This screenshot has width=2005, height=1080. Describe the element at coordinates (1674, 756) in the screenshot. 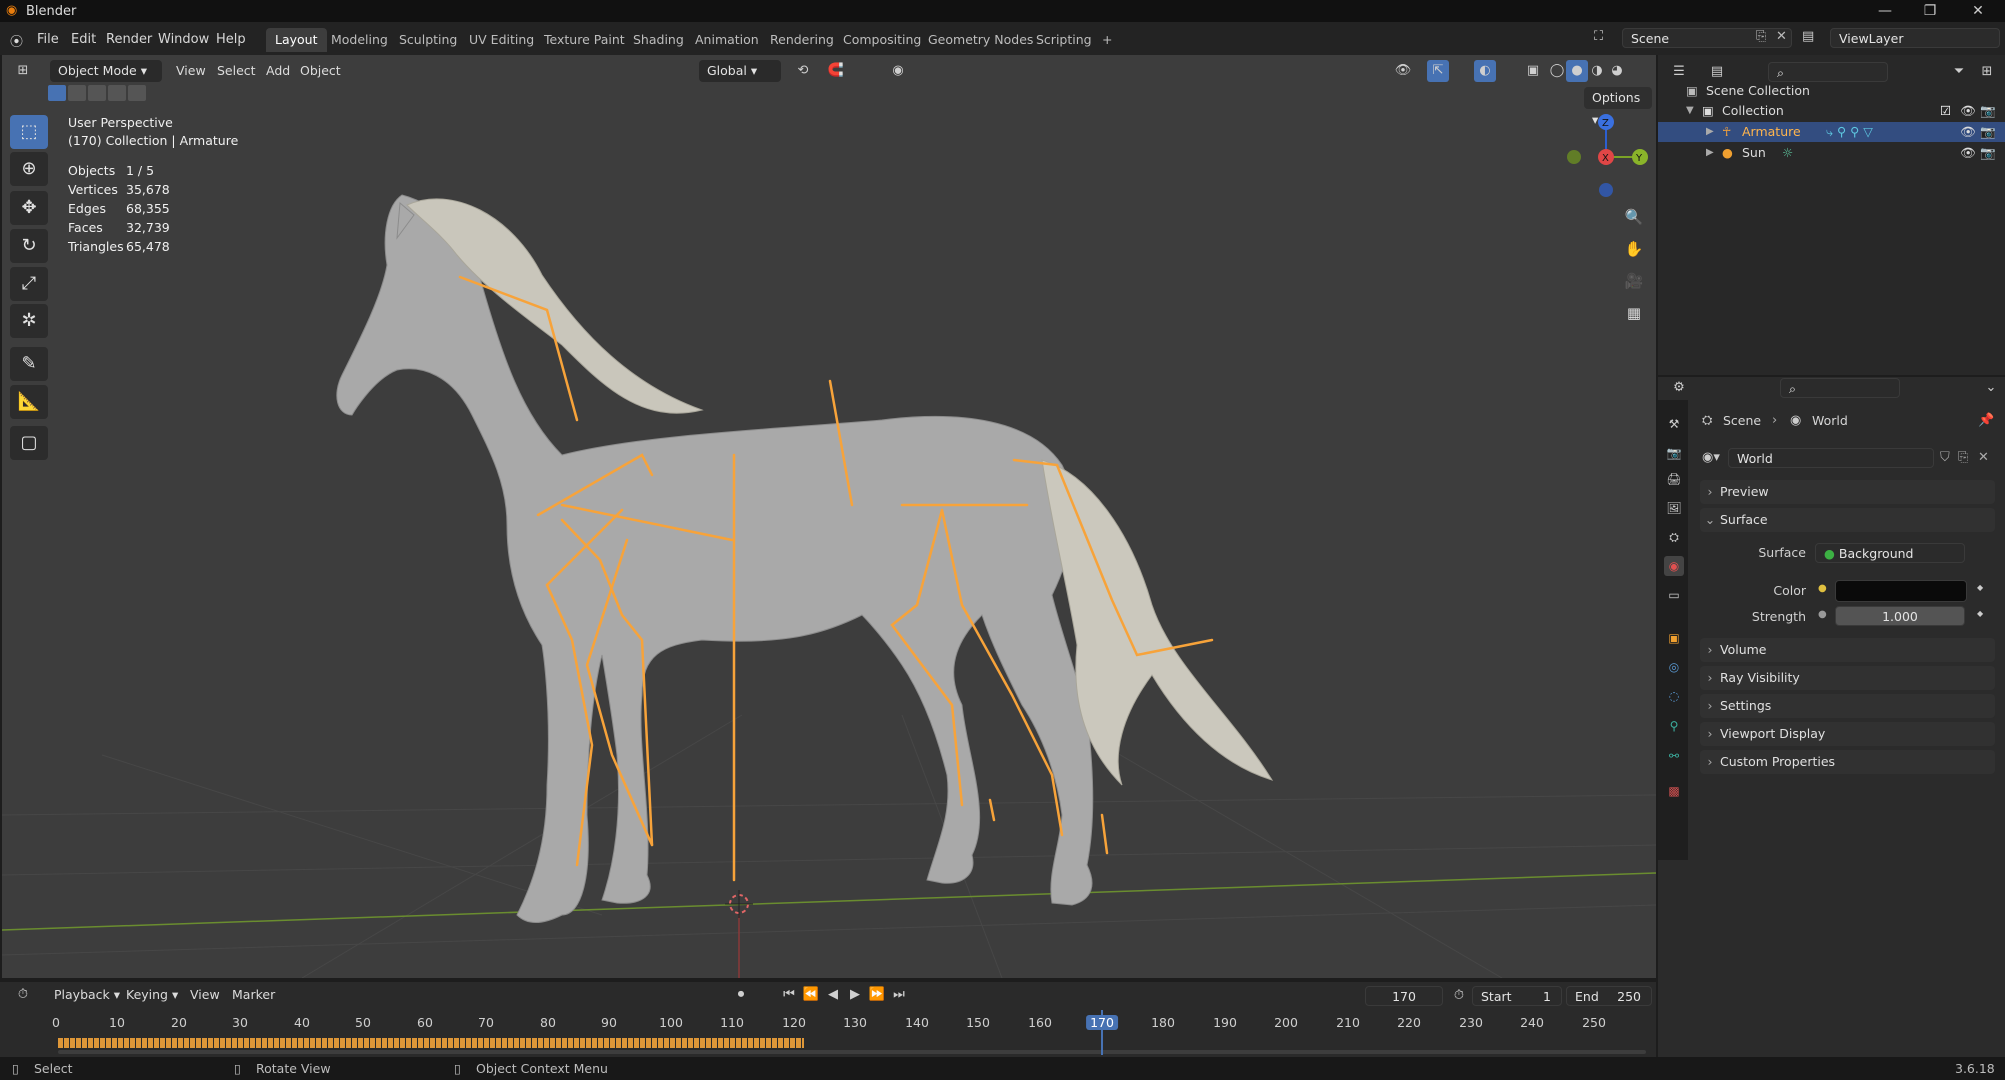

I see `bone-tab-icon: ⚯` at that location.